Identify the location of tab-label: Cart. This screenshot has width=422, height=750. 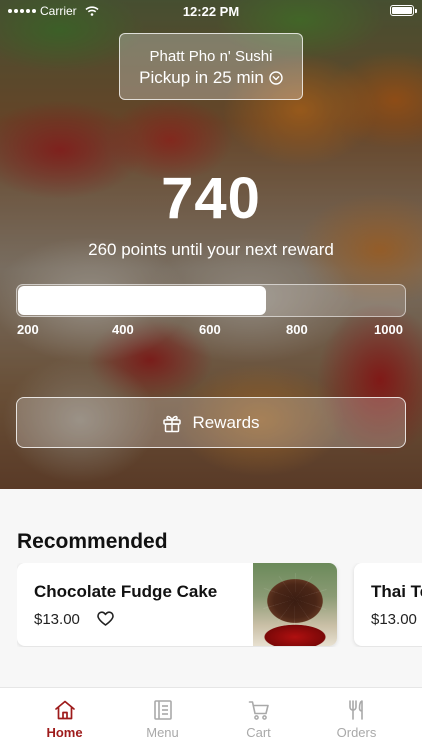
(258, 732).